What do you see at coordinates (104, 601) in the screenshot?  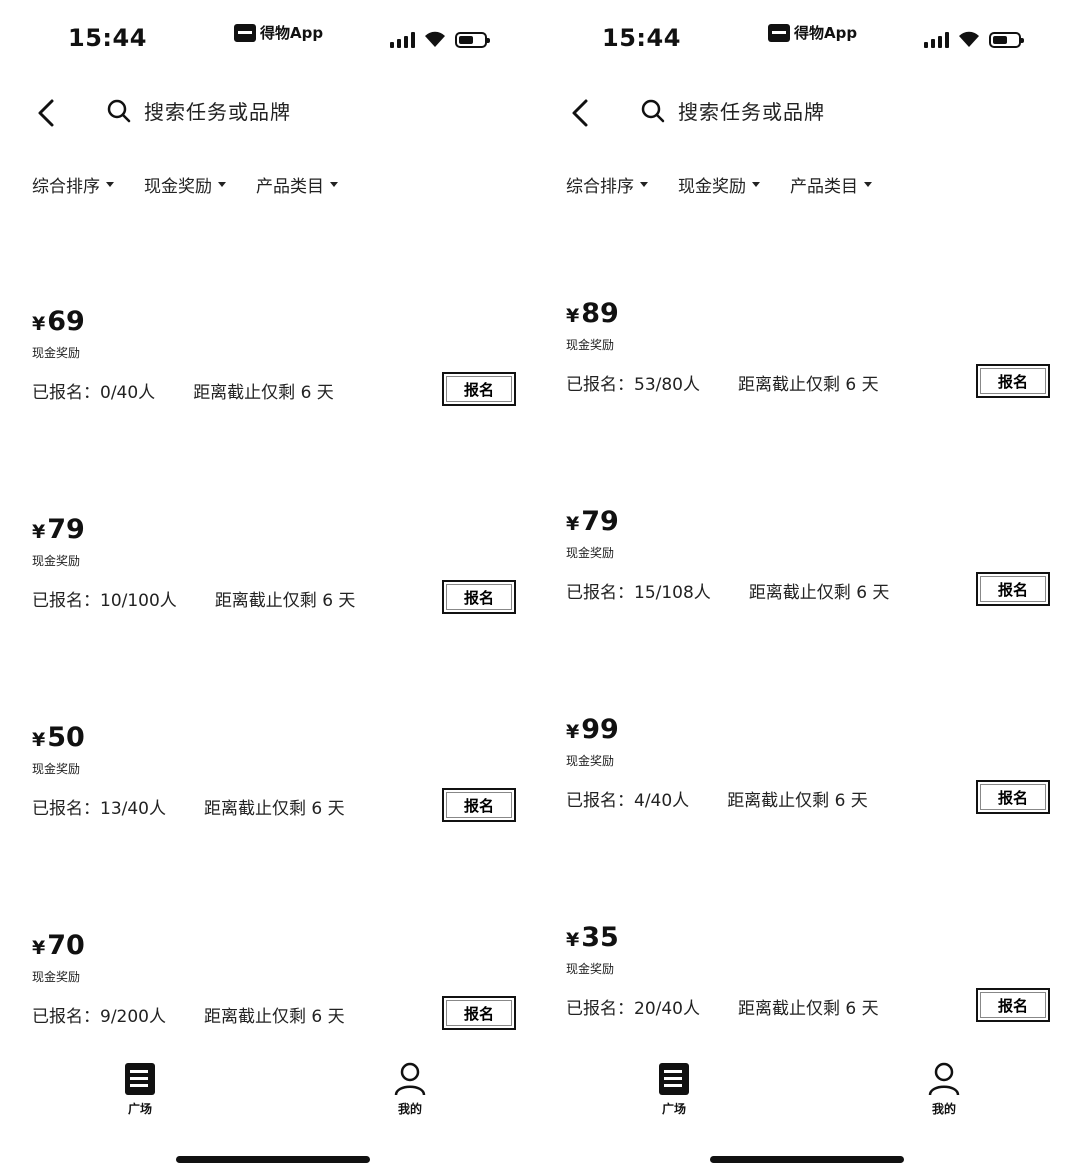 I see `enrolled-count: 已报名：10/100人` at bounding box center [104, 601].